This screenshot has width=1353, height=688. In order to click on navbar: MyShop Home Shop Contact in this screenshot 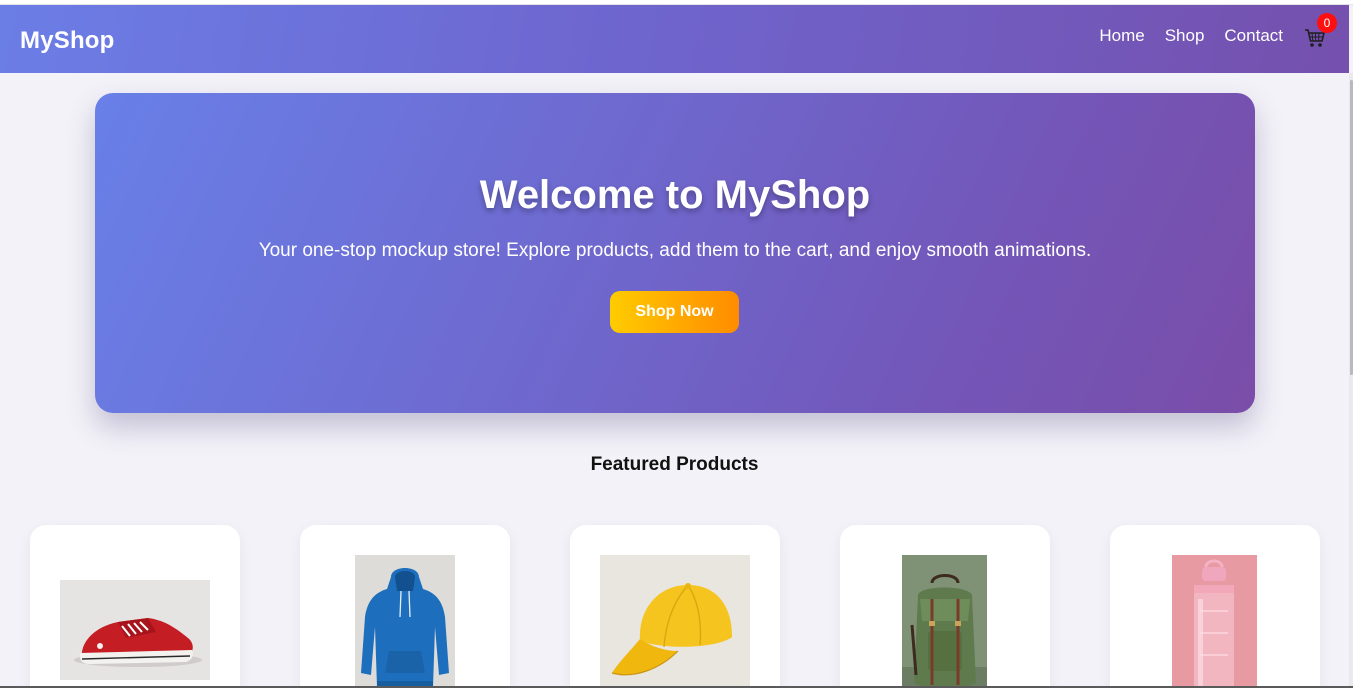, I will do `click(674, 39)`.